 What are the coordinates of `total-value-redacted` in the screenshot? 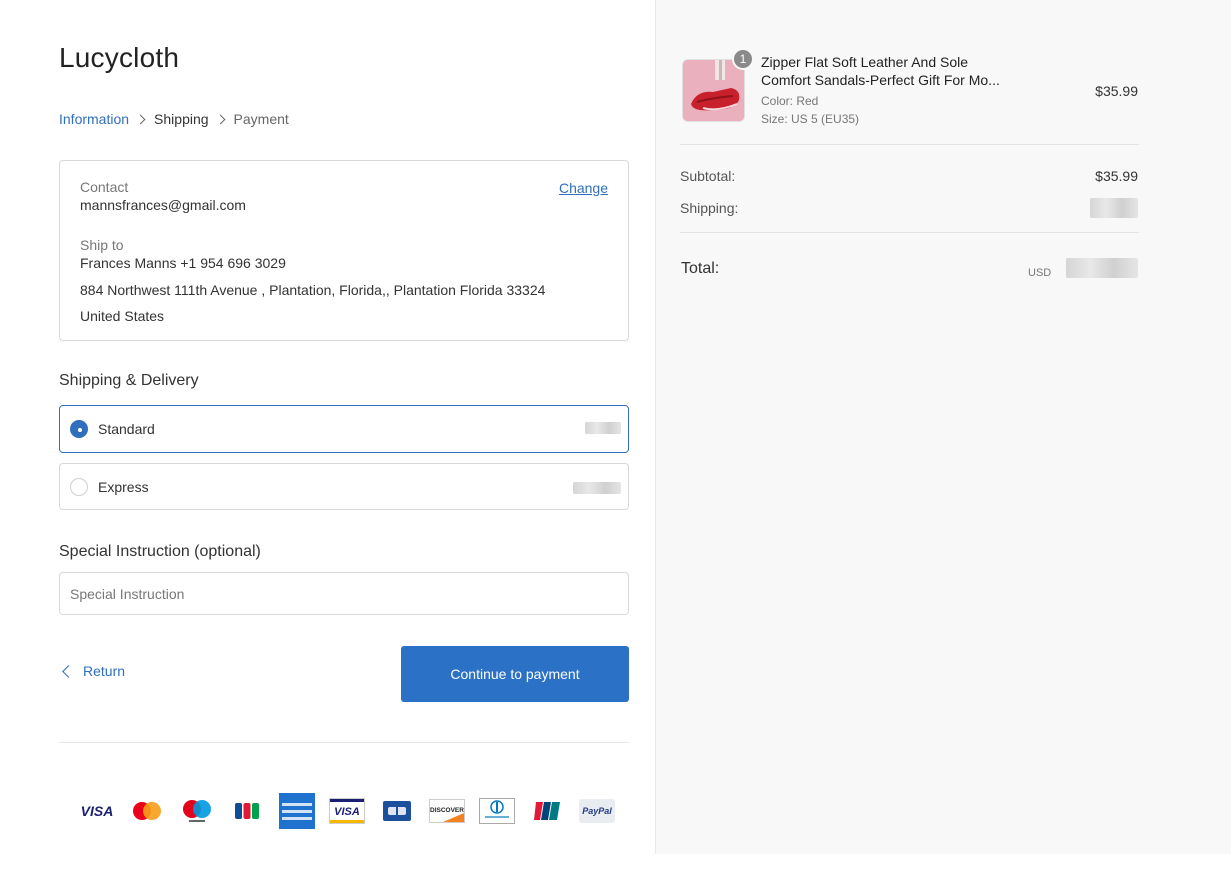 It's located at (1102, 268).